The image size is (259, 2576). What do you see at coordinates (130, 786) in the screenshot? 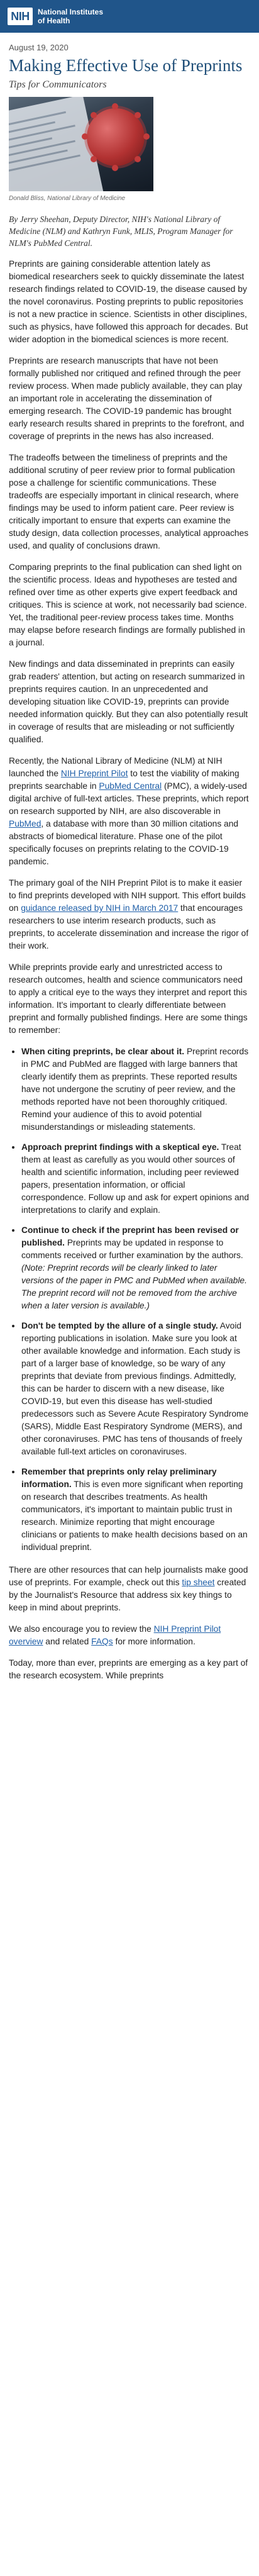
I see `pubmed-central-link: PubMed Central` at bounding box center [130, 786].